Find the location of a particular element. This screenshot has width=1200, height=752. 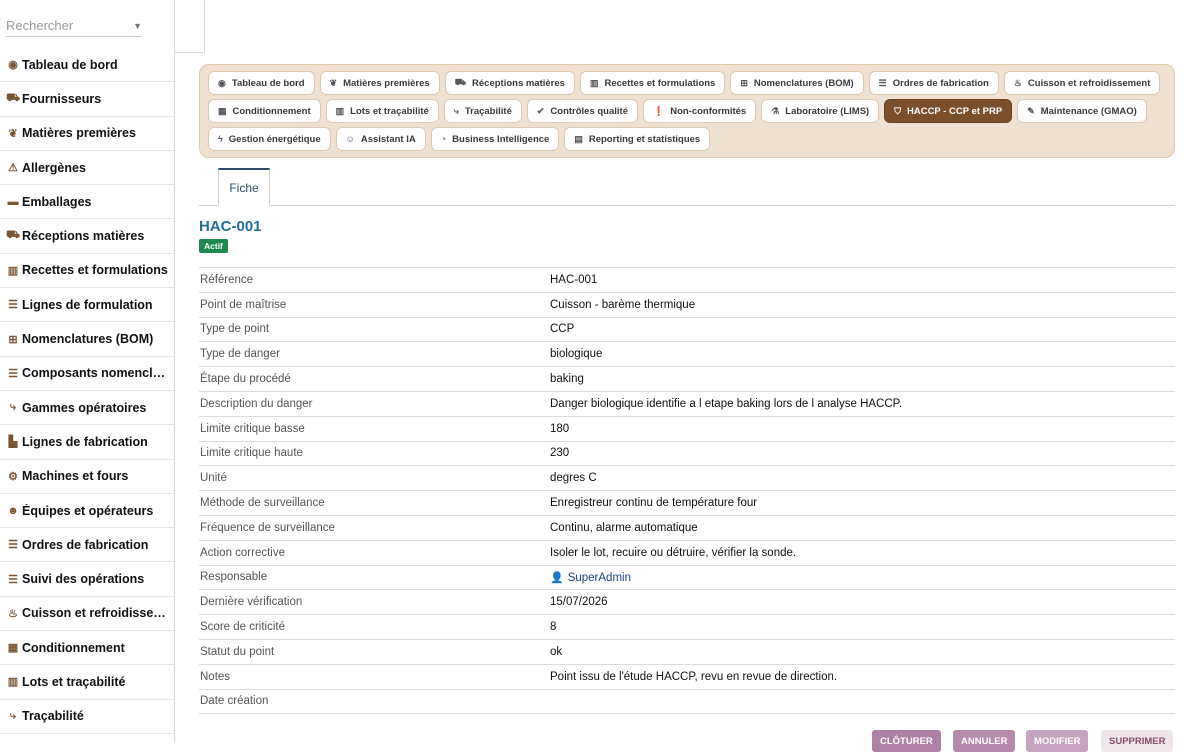

book-icon: ▥ is located at coordinates (13, 270).